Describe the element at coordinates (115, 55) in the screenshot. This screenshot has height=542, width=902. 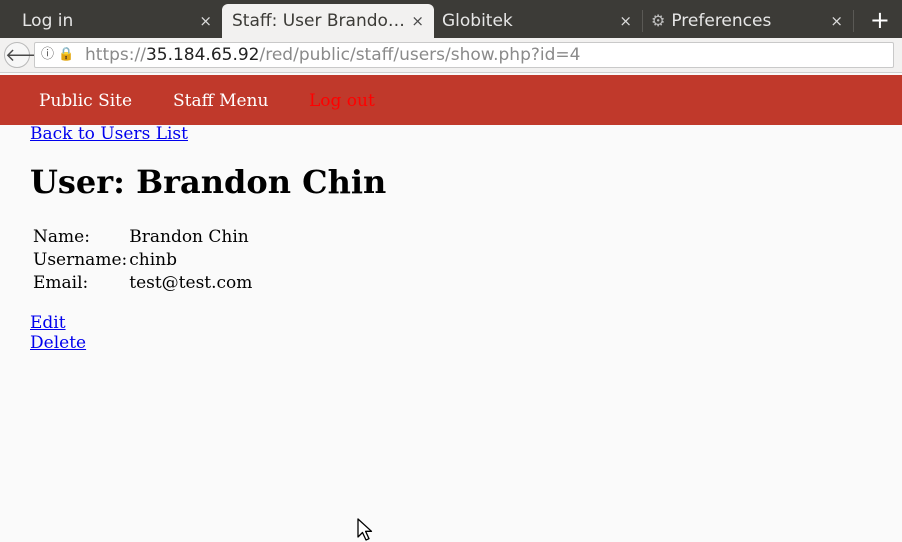
I see `url-scheme: https://` at that location.